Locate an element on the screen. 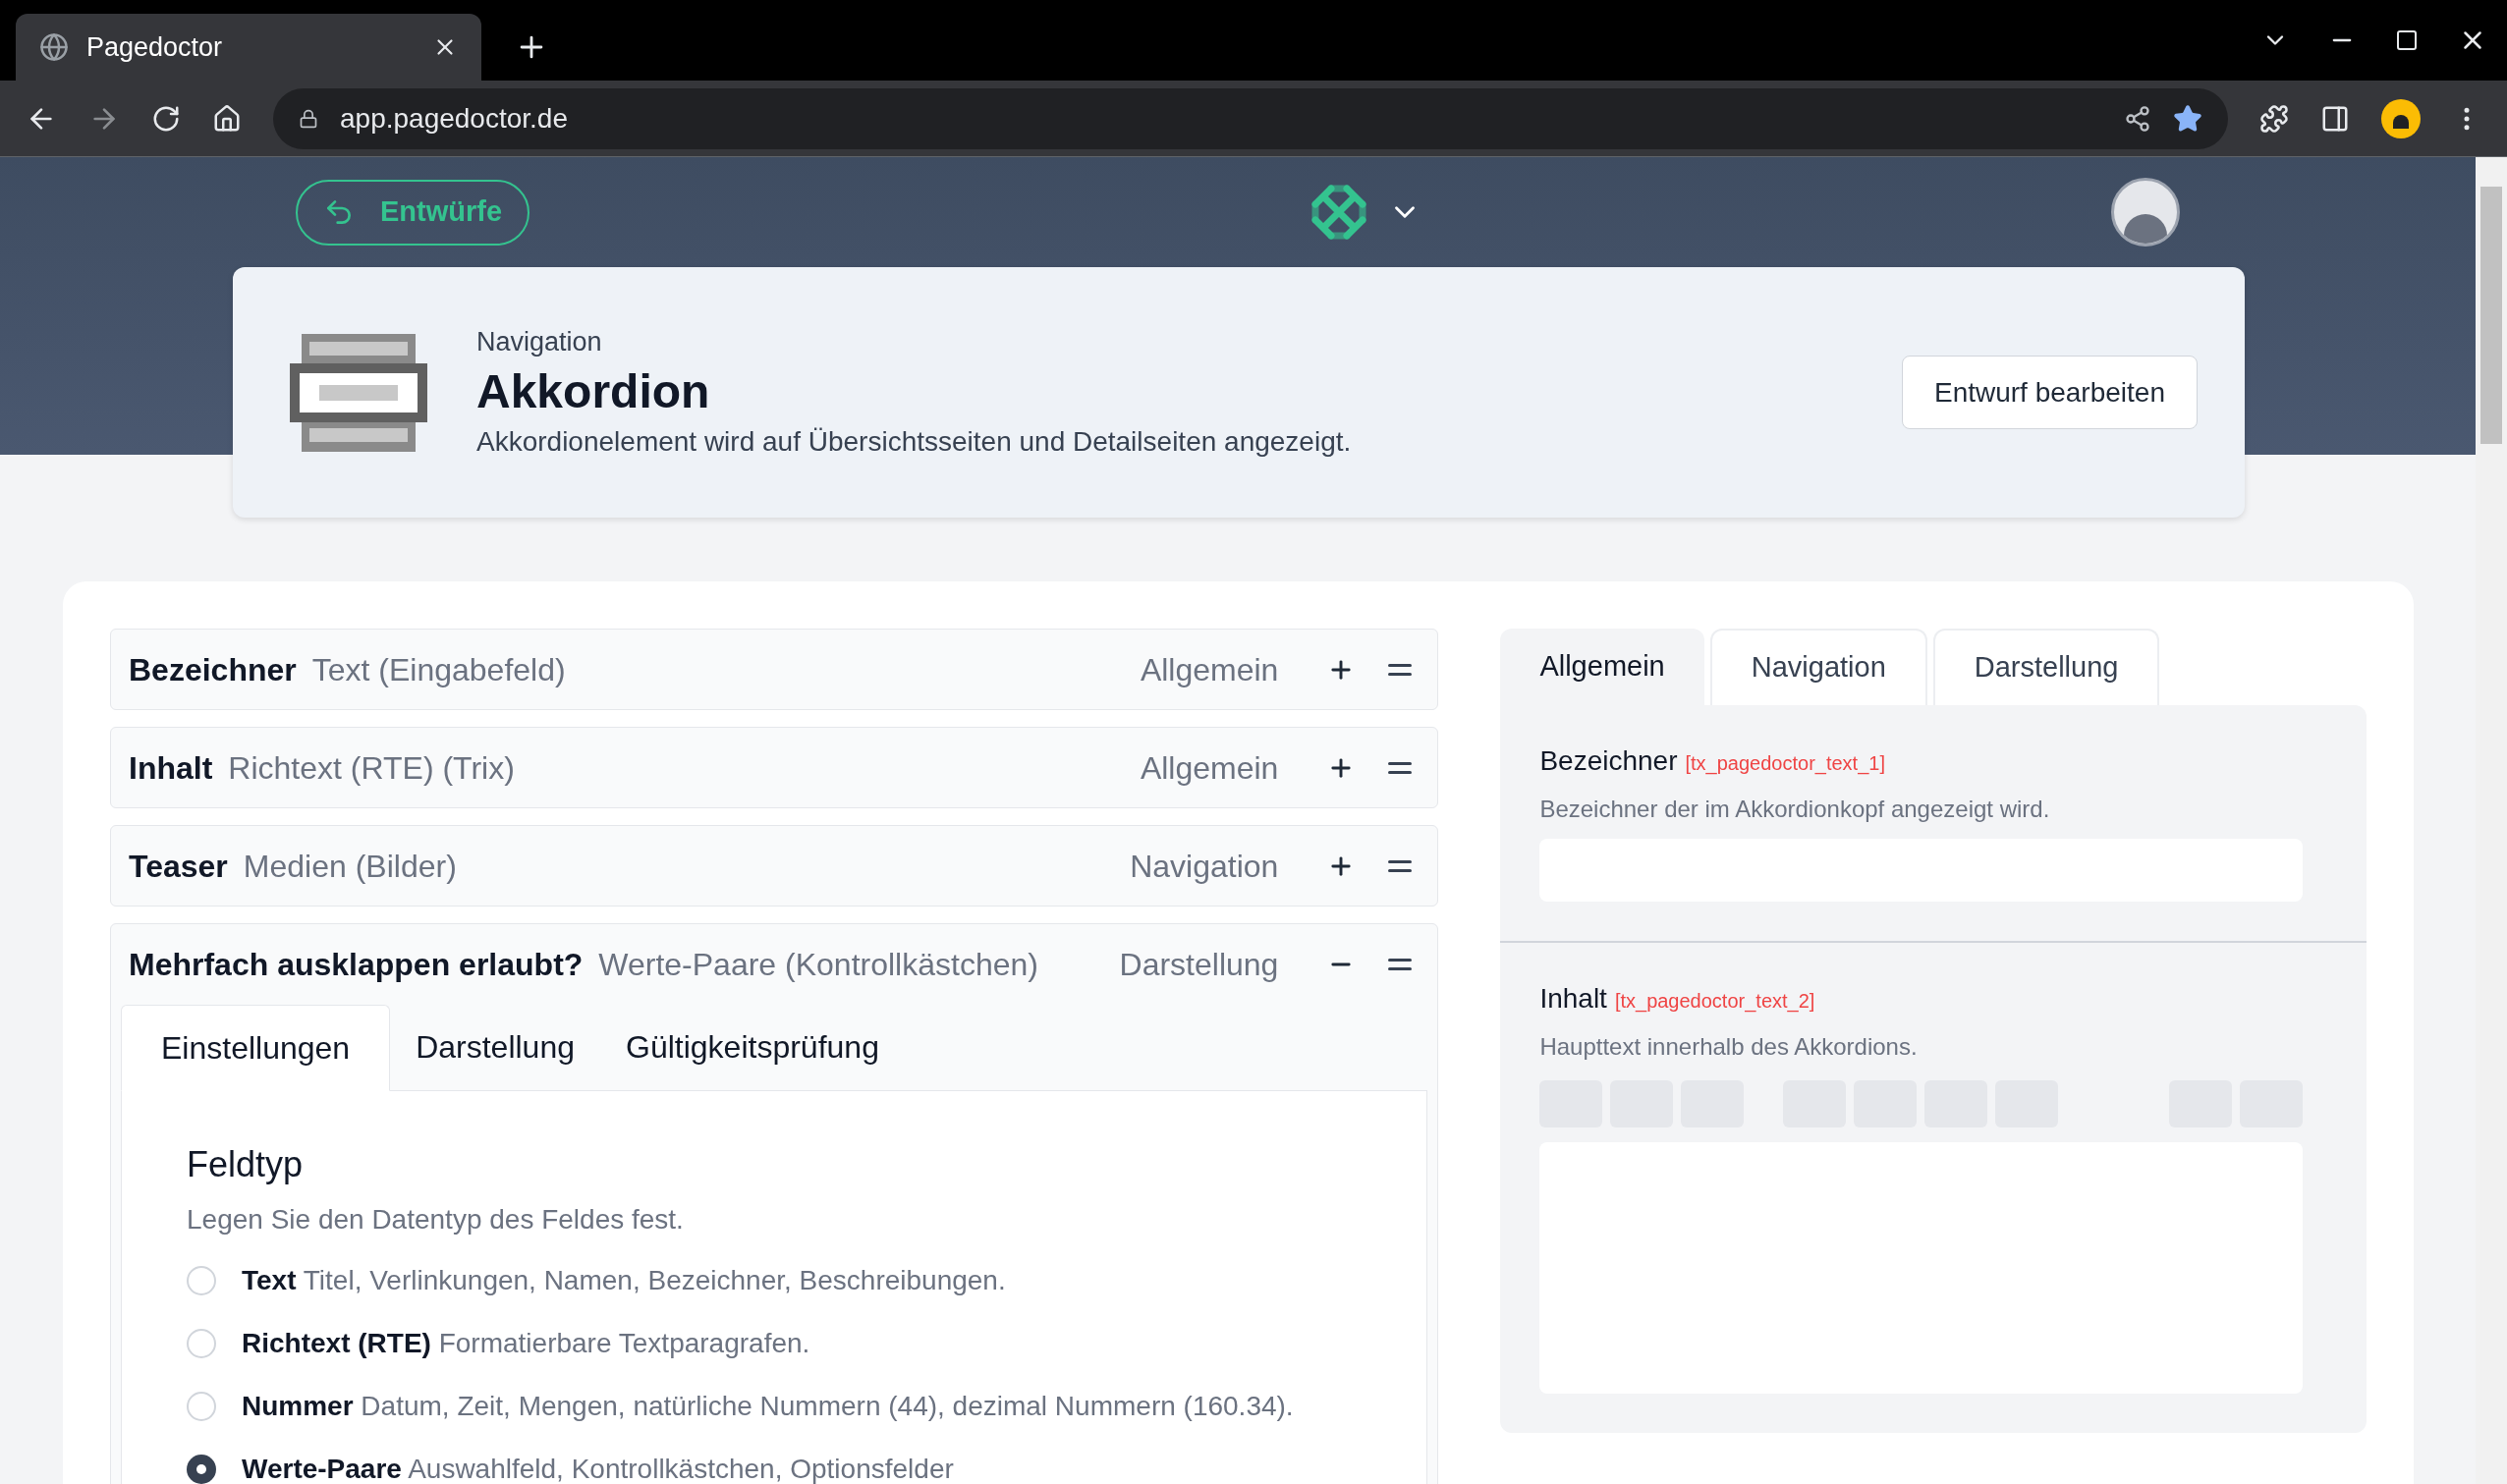 This screenshot has width=2507, height=1484. field-row: Teaser Medien (Bilder) Navigation is located at coordinates (774, 866).